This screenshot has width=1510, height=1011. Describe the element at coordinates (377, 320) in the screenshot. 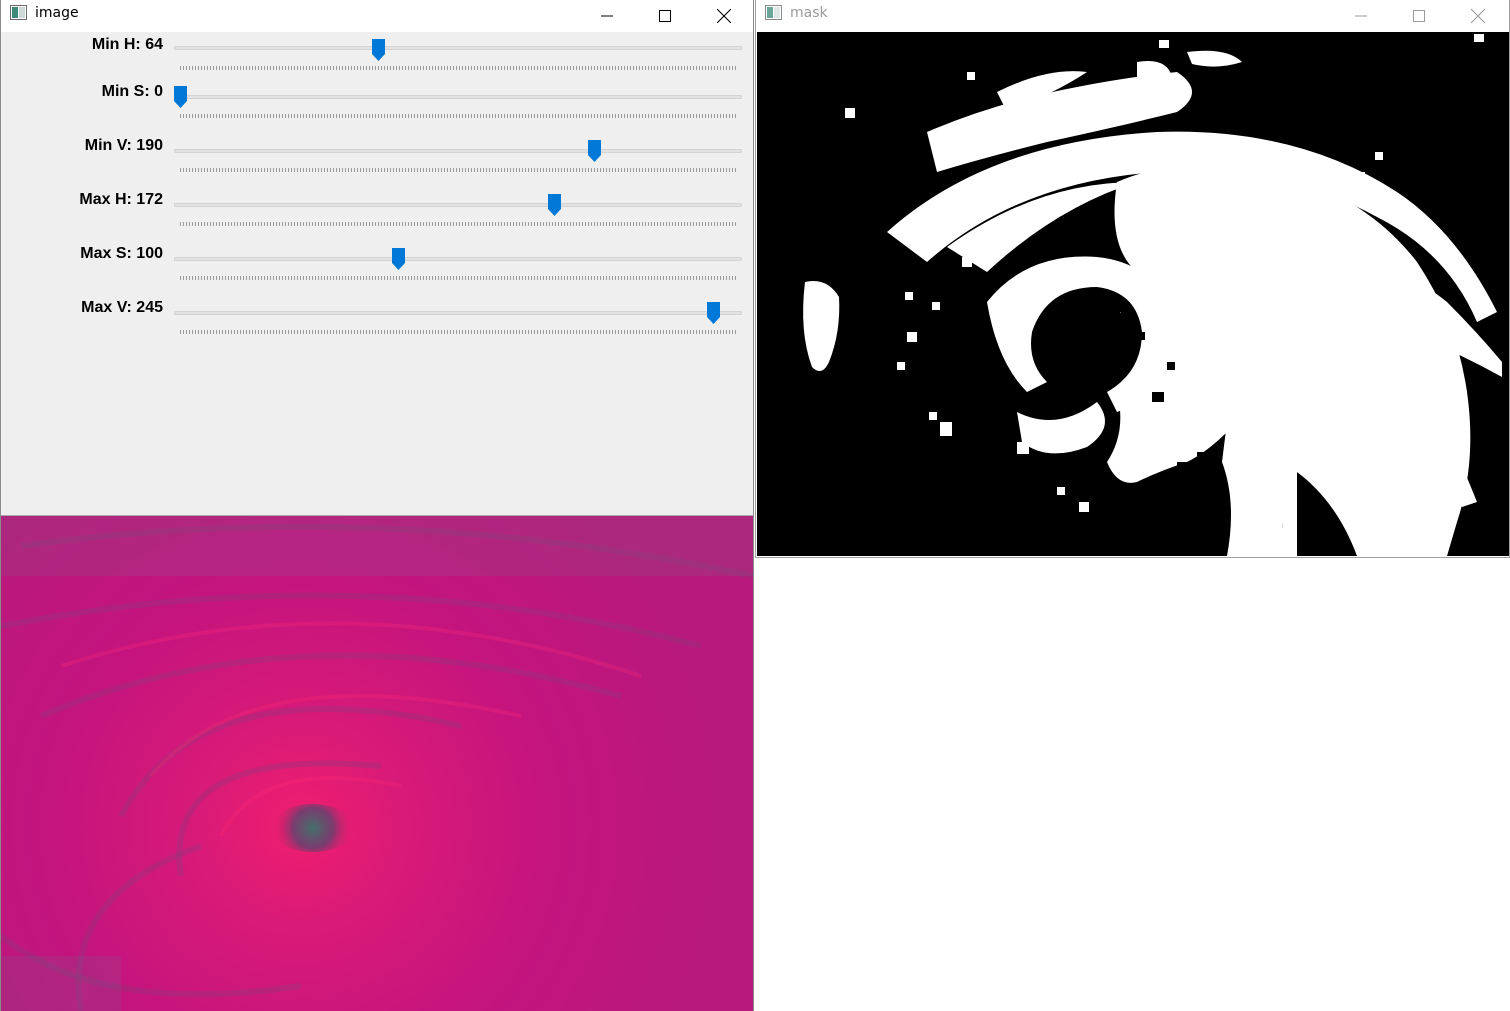

I see `trackbar-max-v: Max V: 245` at that location.